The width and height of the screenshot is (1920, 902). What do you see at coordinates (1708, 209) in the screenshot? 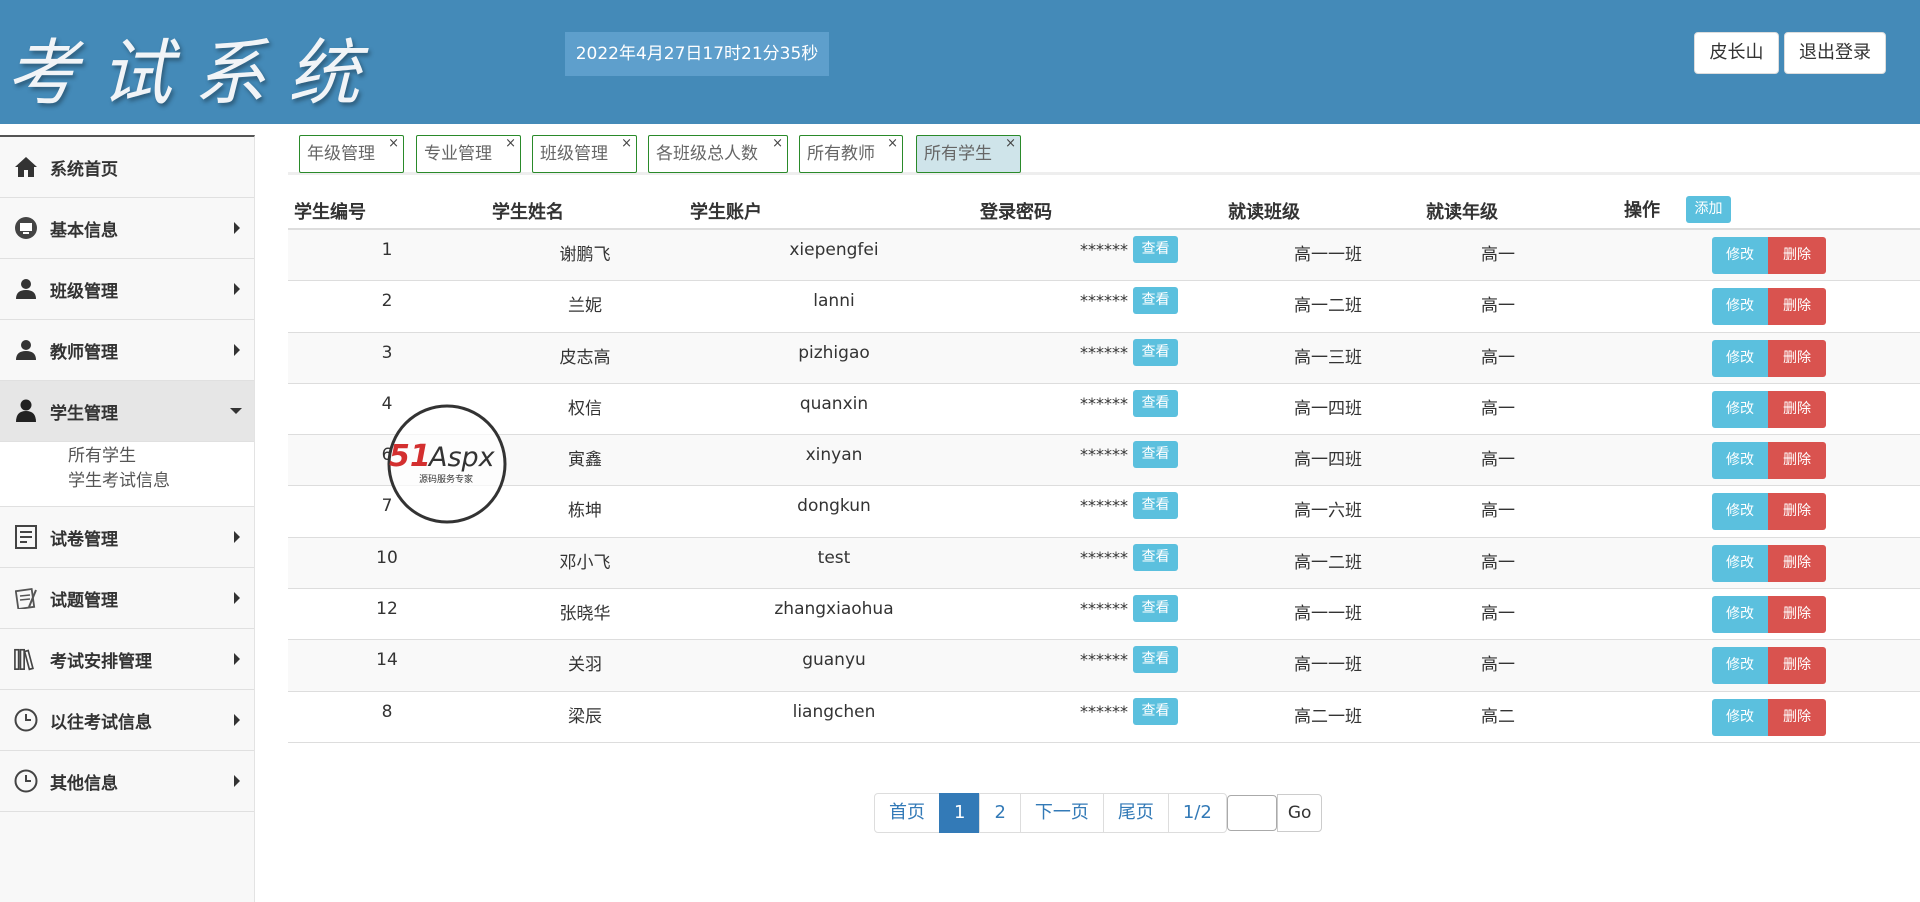
I see `add-student-button: 添加` at bounding box center [1708, 209].